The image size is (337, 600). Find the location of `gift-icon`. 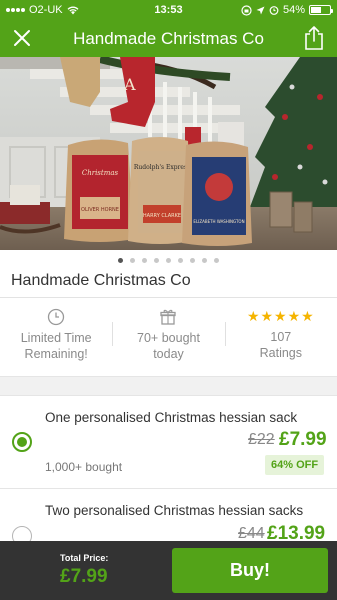

gift-icon is located at coordinates (168, 317).